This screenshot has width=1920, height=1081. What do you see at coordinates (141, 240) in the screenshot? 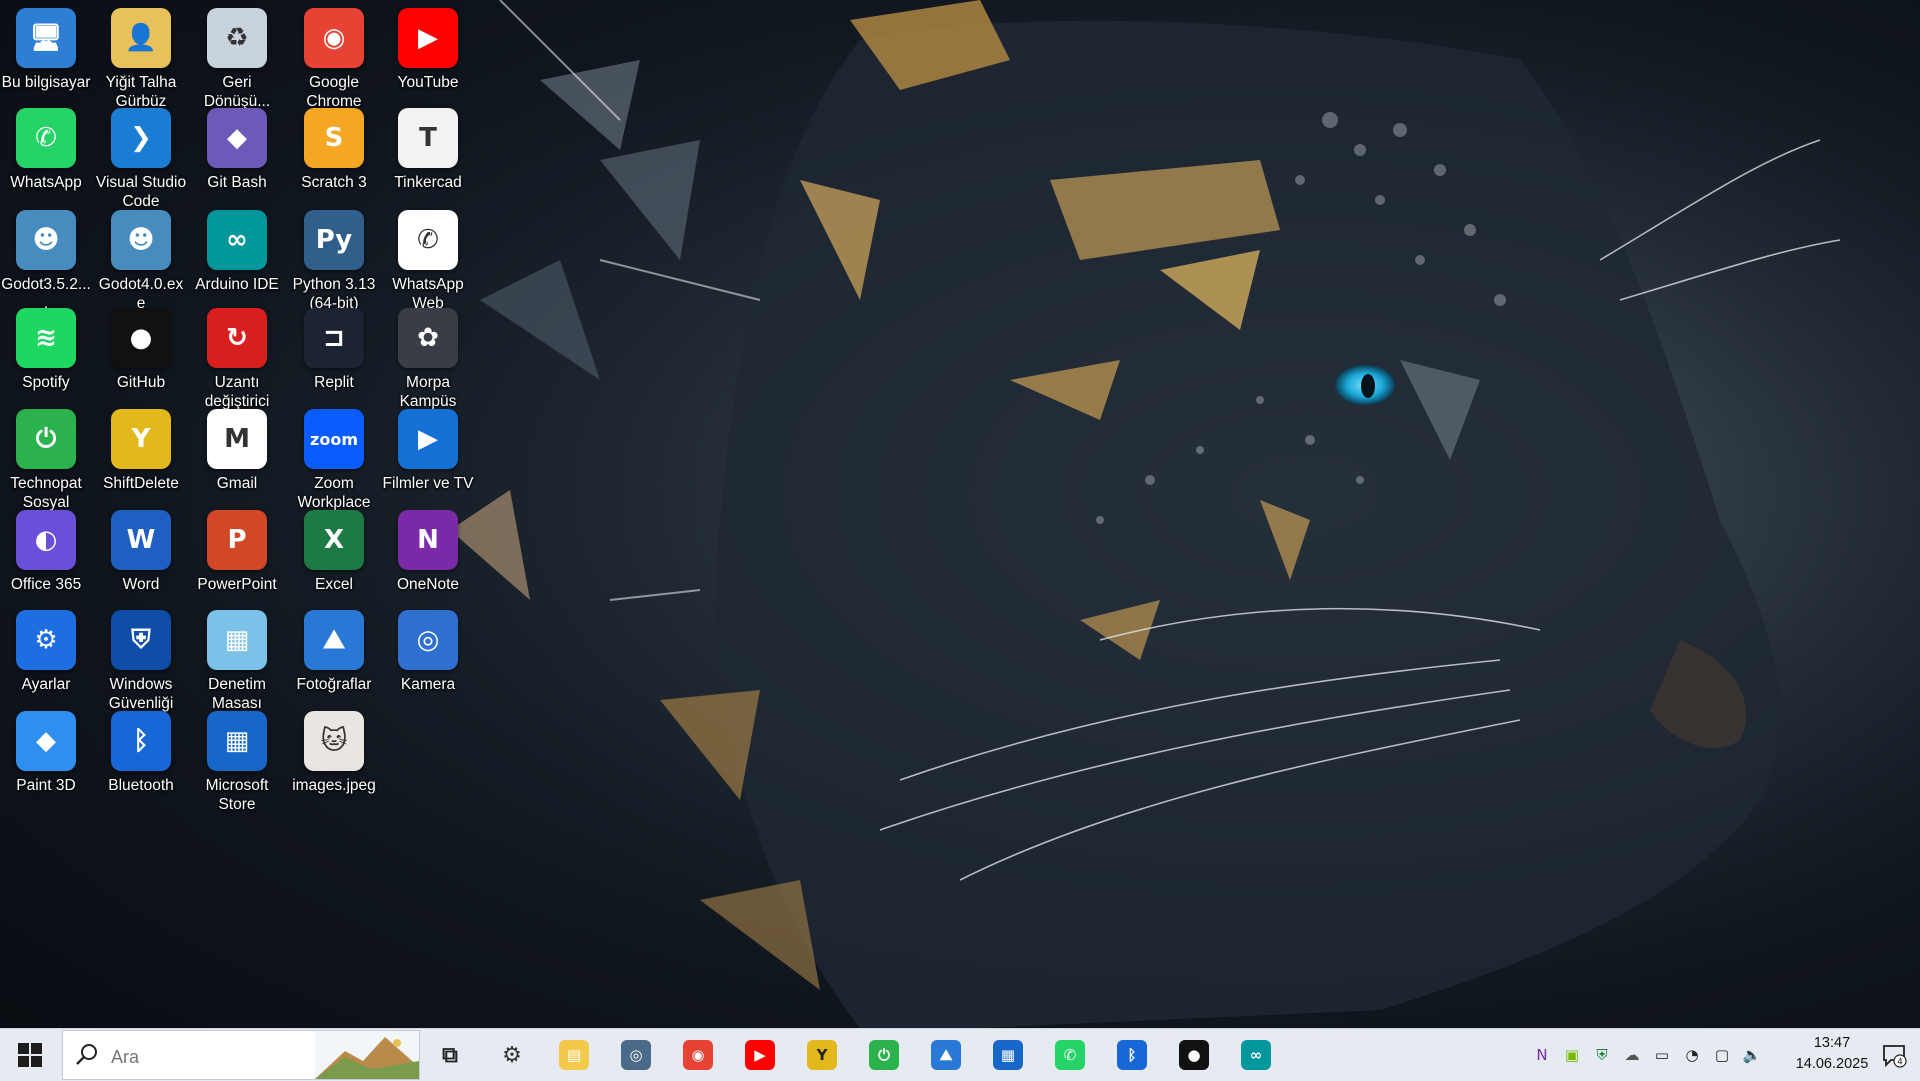
I see `godot-icon: ☻` at bounding box center [141, 240].